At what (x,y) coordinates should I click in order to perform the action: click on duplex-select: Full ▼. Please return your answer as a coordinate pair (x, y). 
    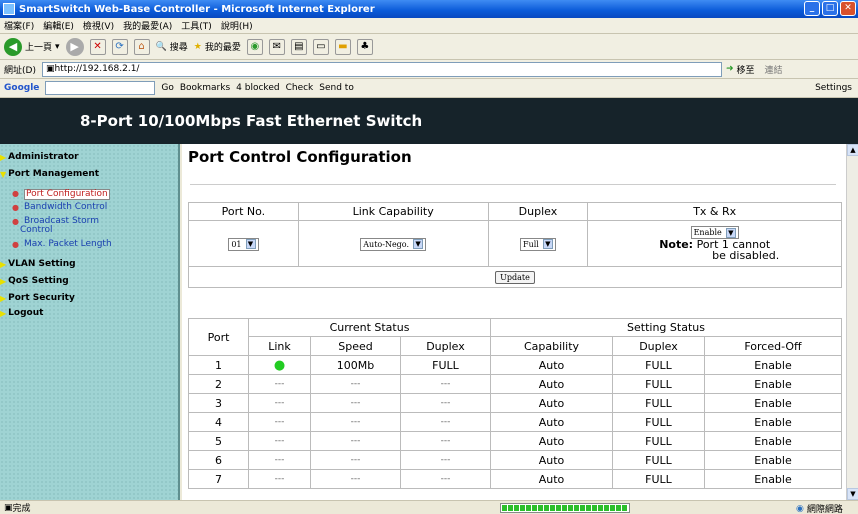
    Looking at the image, I should click on (538, 244).